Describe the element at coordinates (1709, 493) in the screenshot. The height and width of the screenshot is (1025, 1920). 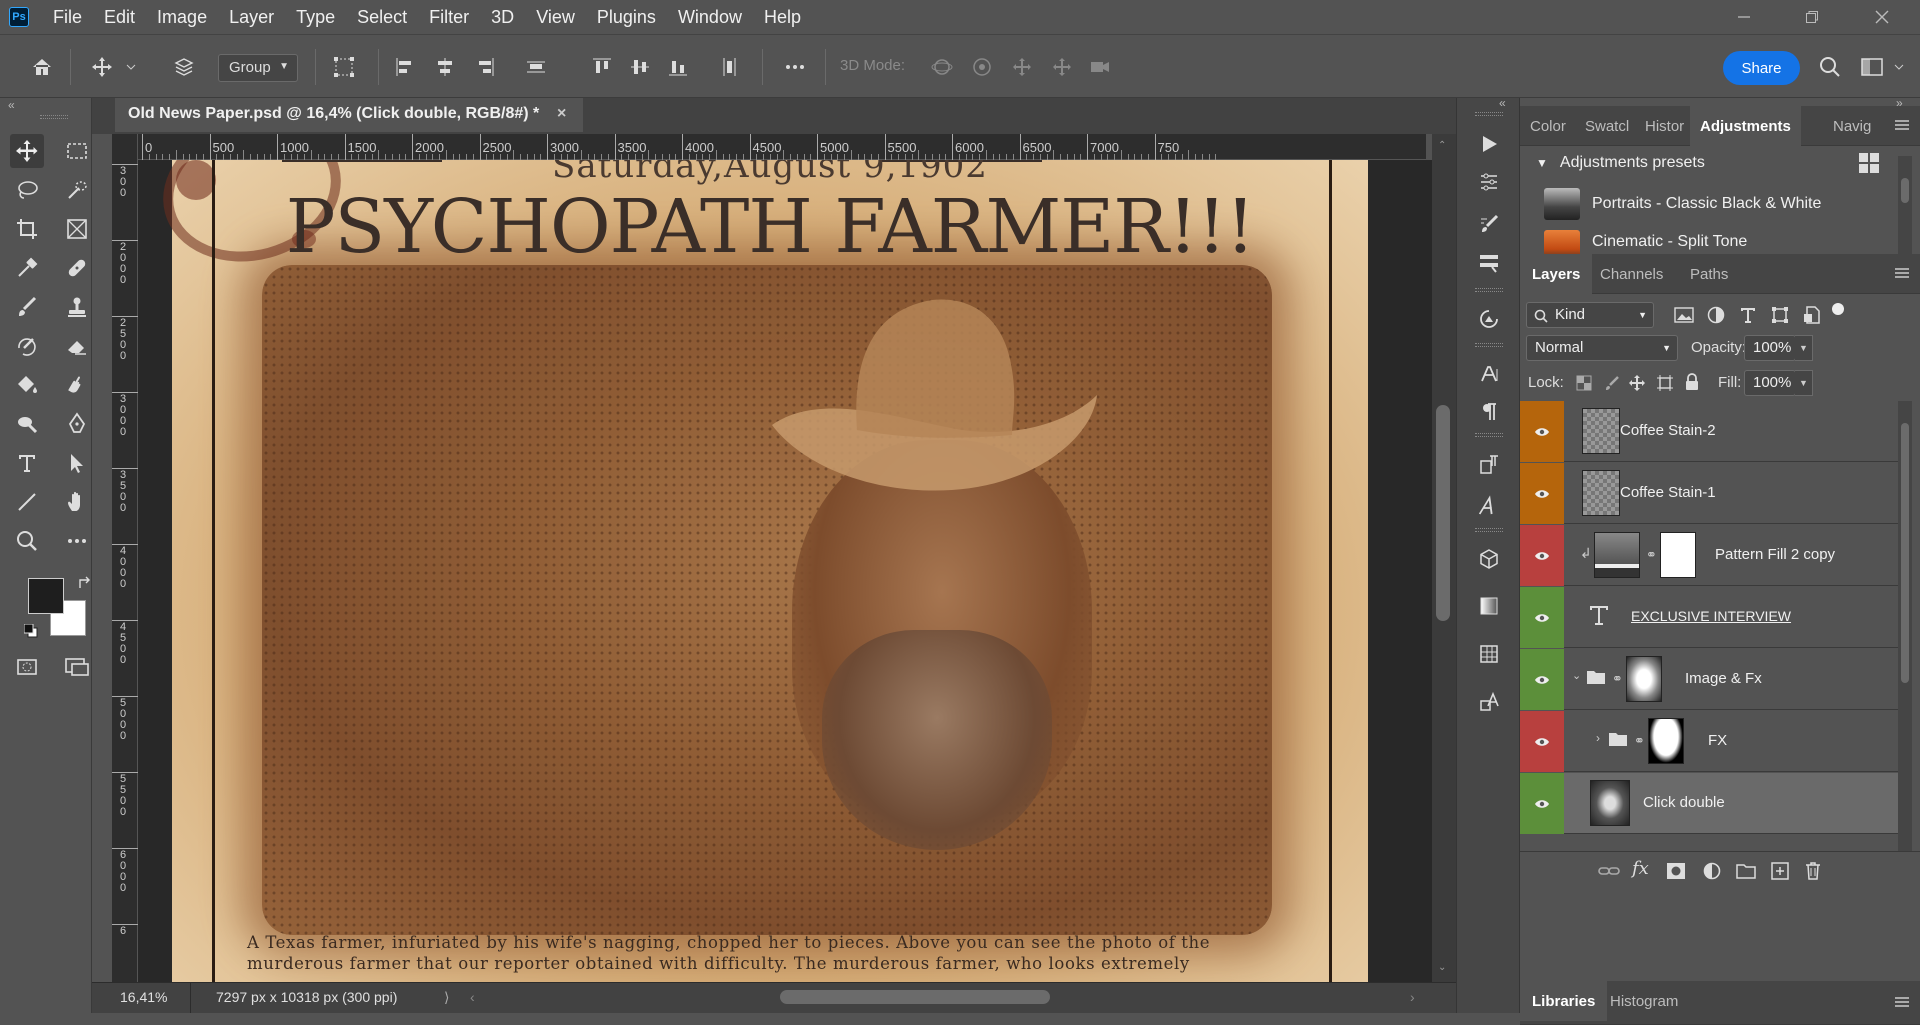
I see `layer-row: Coffee Stain-1` at that location.